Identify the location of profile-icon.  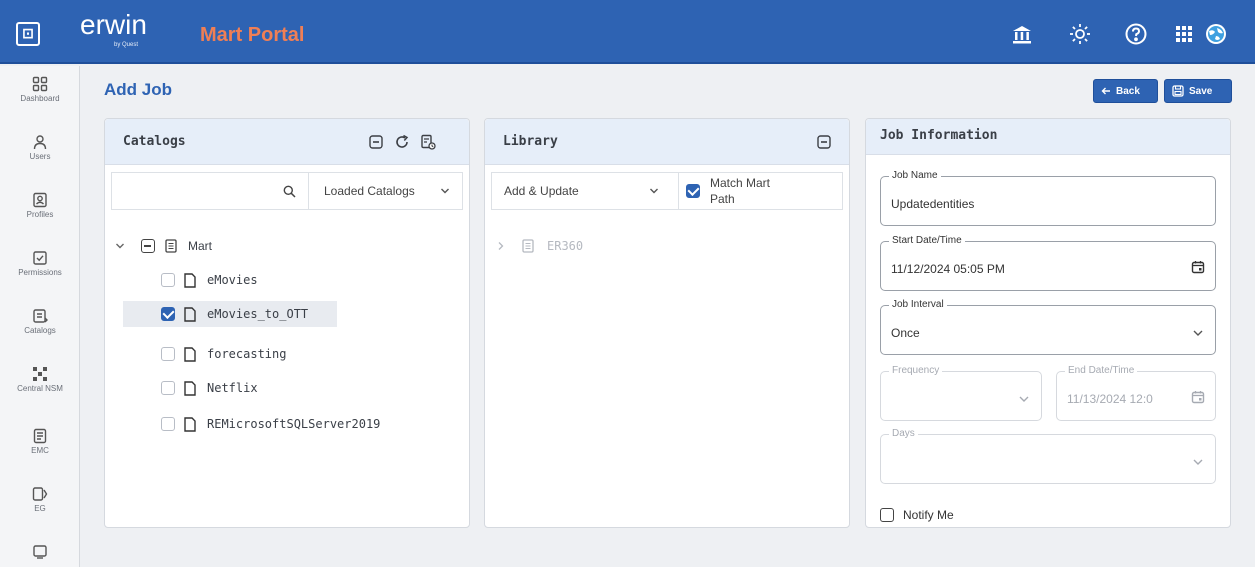
(40, 200).